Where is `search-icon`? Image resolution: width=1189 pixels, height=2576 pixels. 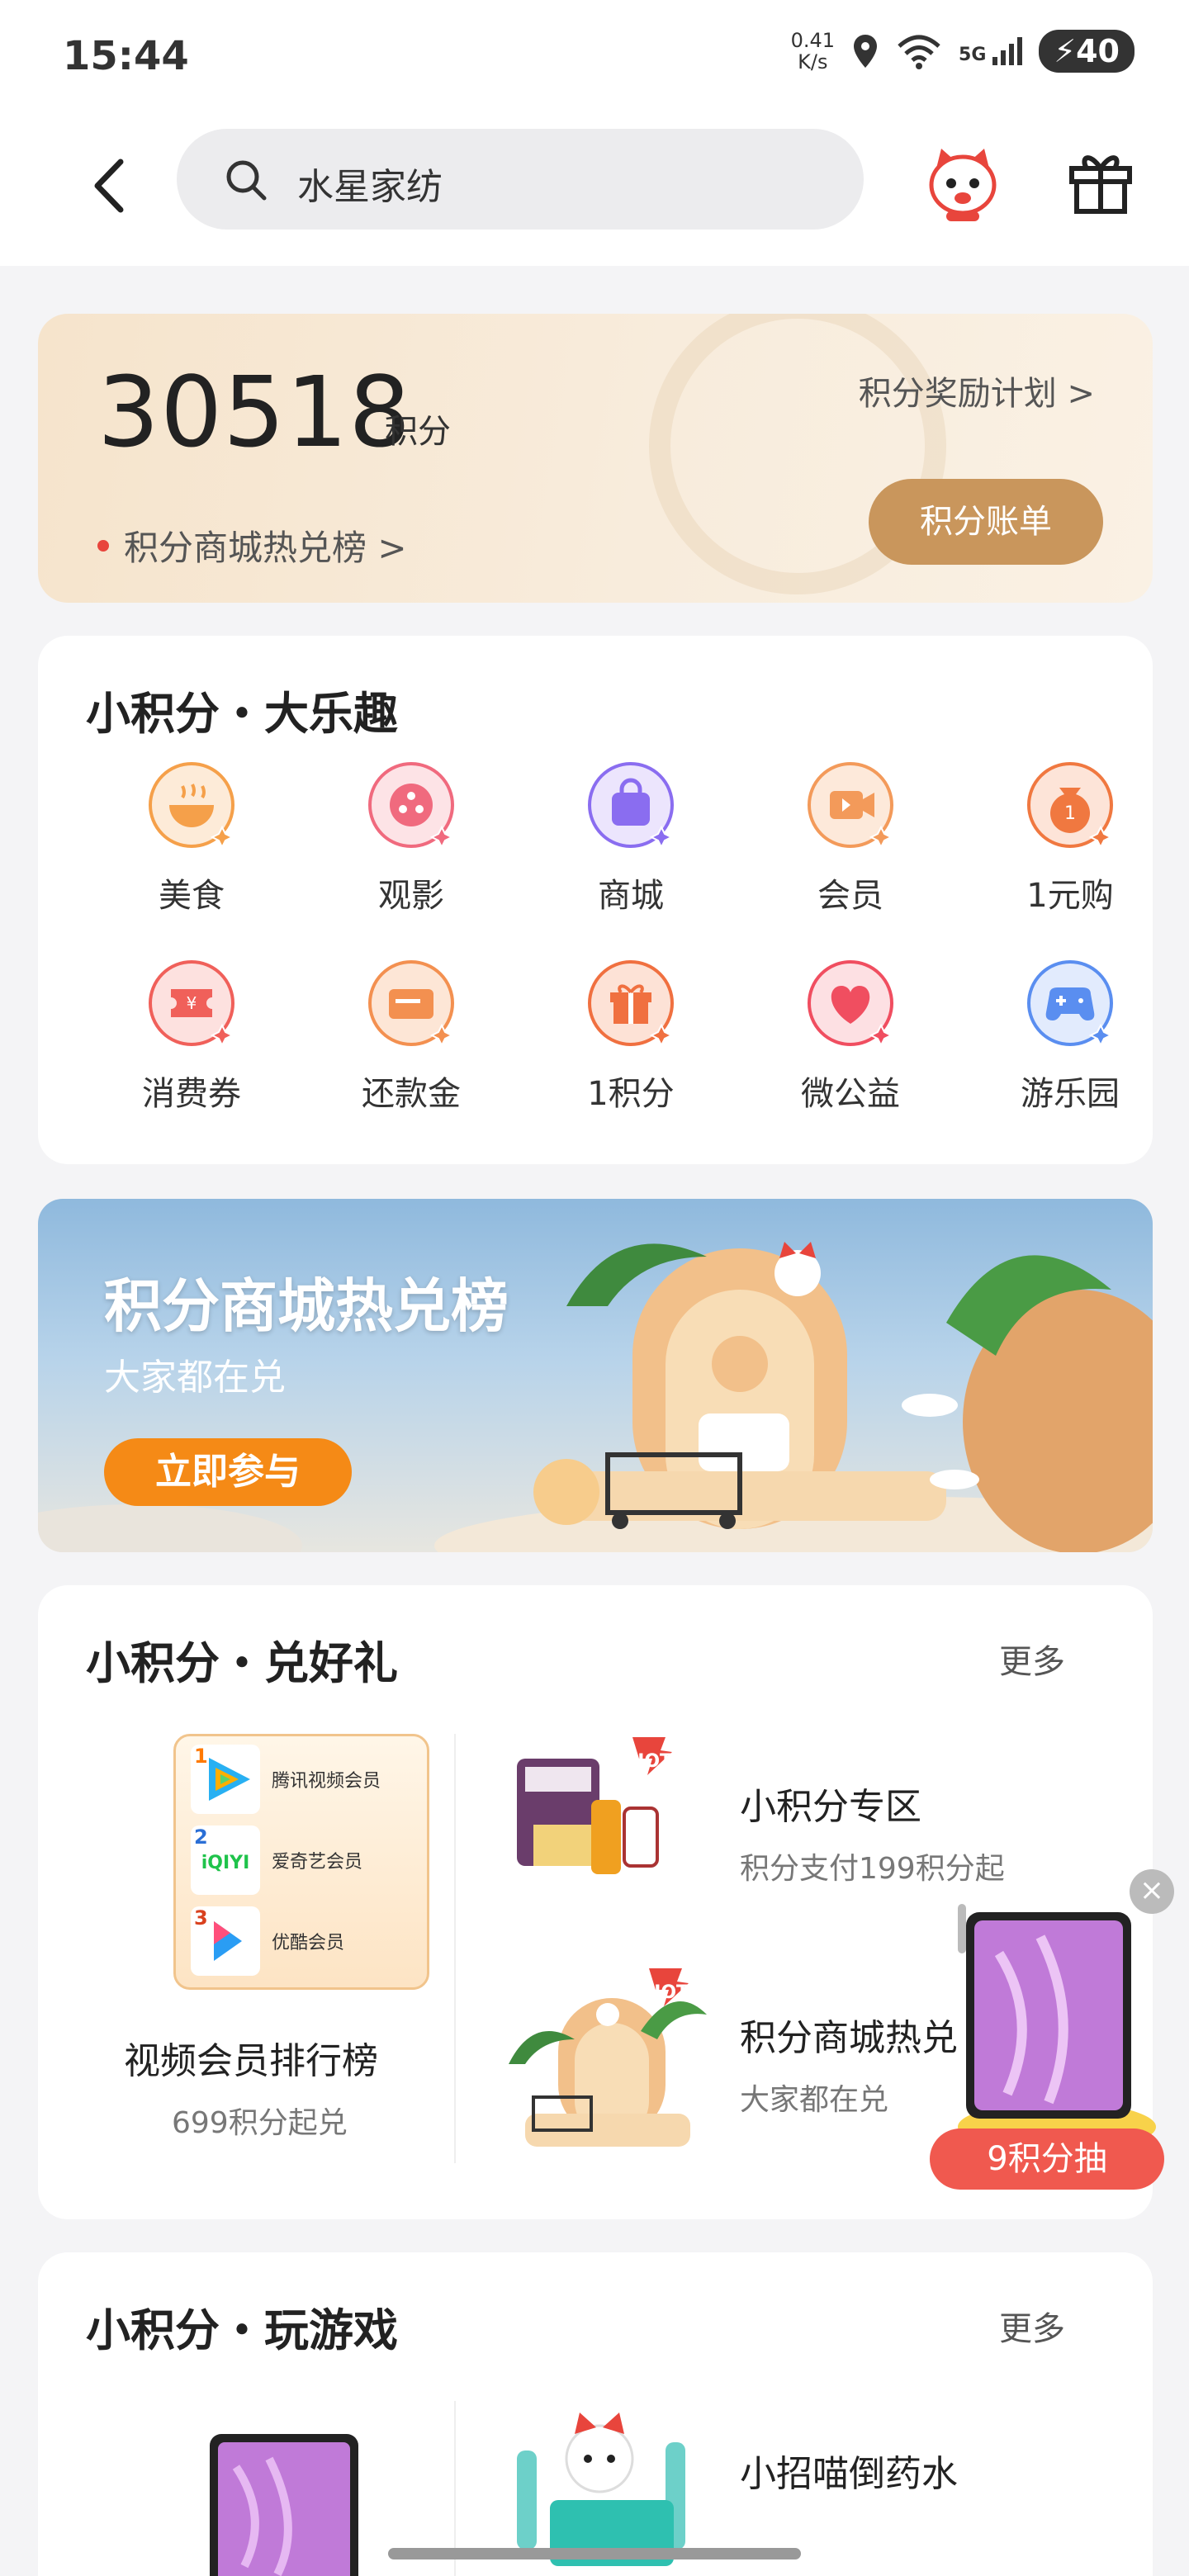
search-icon is located at coordinates (246, 180).